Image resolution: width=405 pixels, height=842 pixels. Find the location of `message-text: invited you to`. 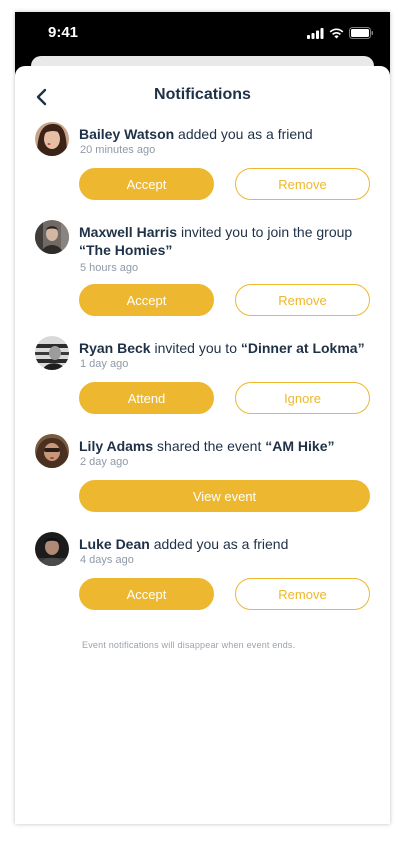

message-text: invited you to is located at coordinates (195, 348).